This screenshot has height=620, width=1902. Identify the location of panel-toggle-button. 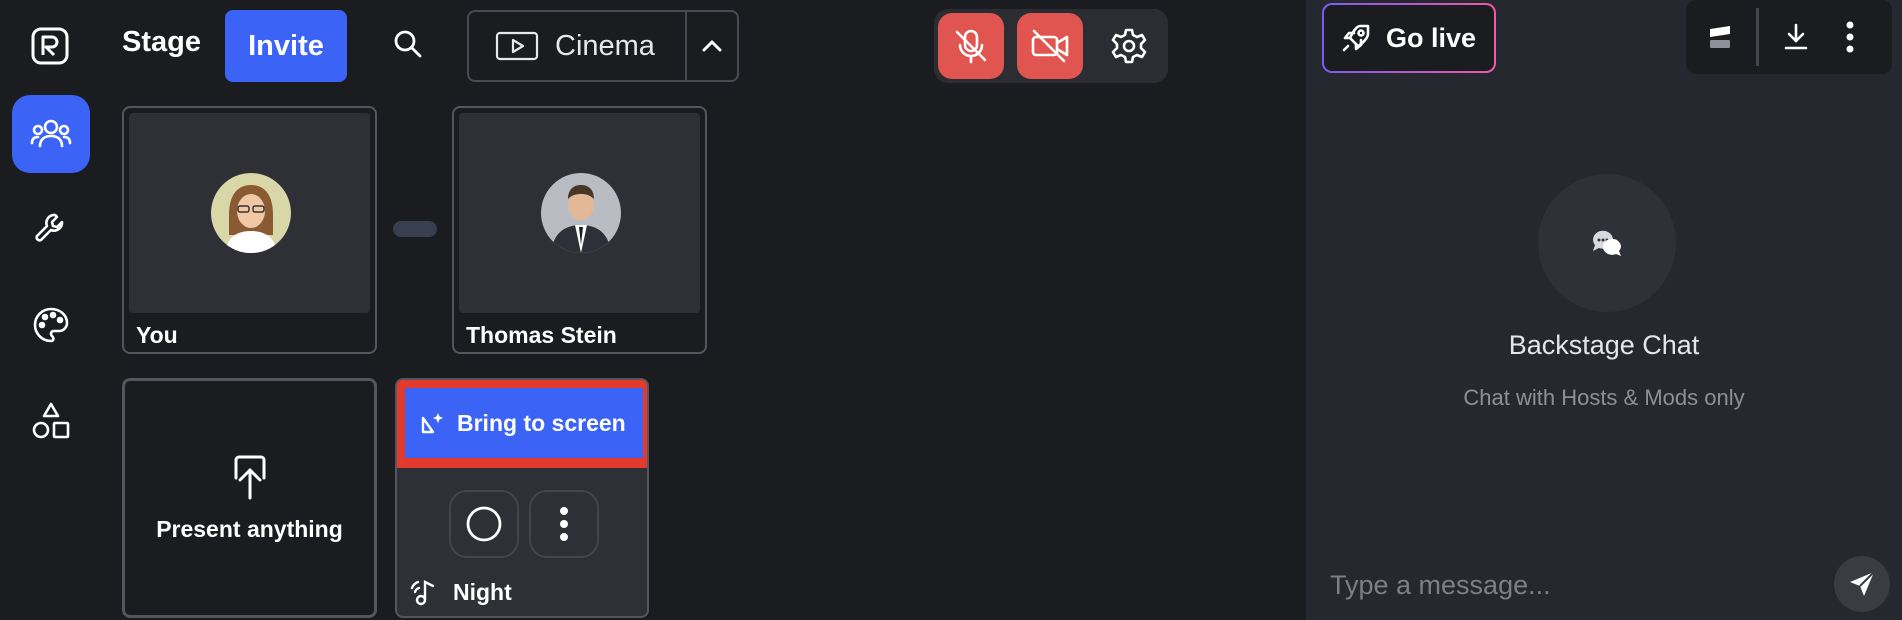
(1720, 37).